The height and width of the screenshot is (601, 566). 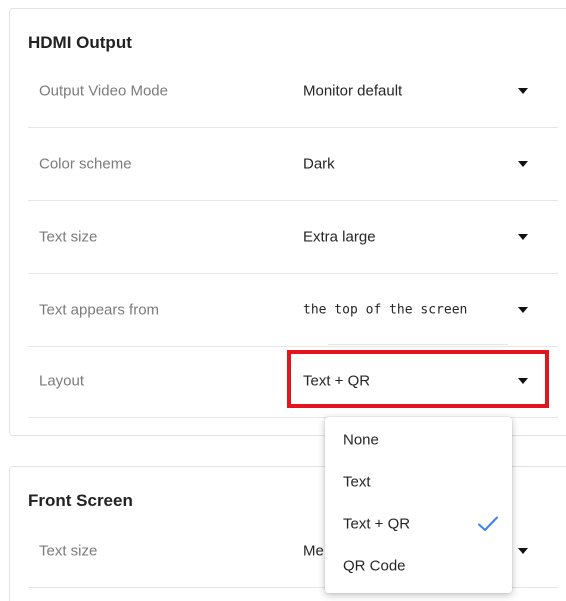 What do you see at coordinates (99, 310) in the screenshot?
I see `text-appears-from-label: Text appears from` at bounding box center [99, 310].